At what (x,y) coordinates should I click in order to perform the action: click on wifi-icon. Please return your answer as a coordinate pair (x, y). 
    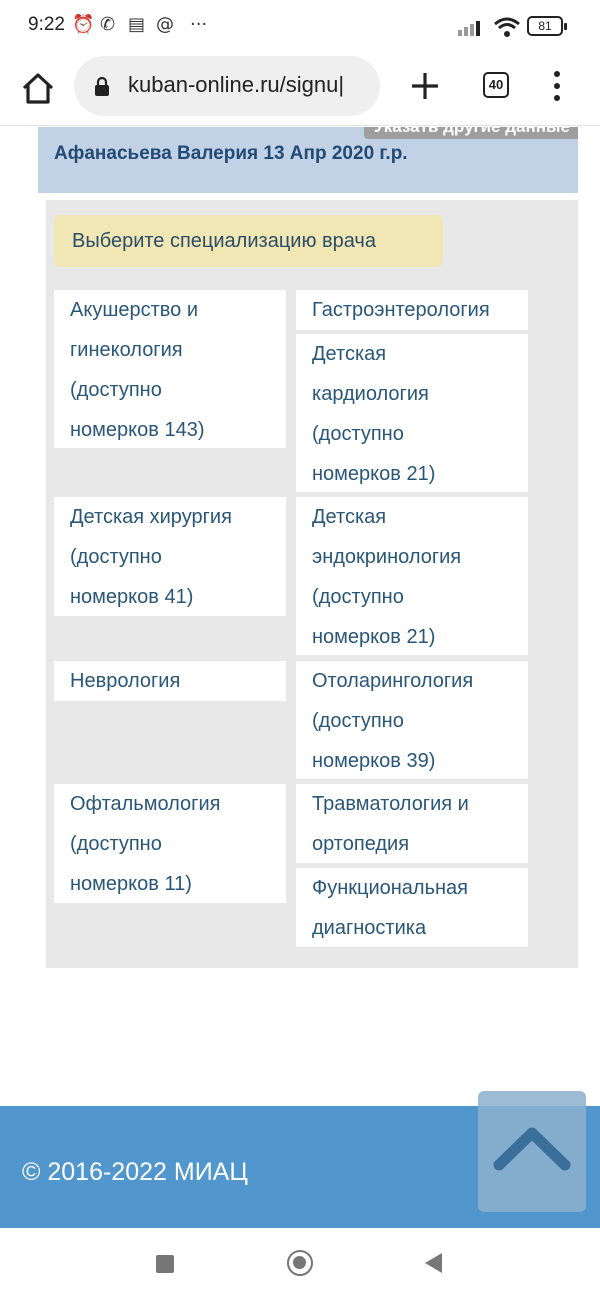
    Looking at the image, I should click on (507, 27).